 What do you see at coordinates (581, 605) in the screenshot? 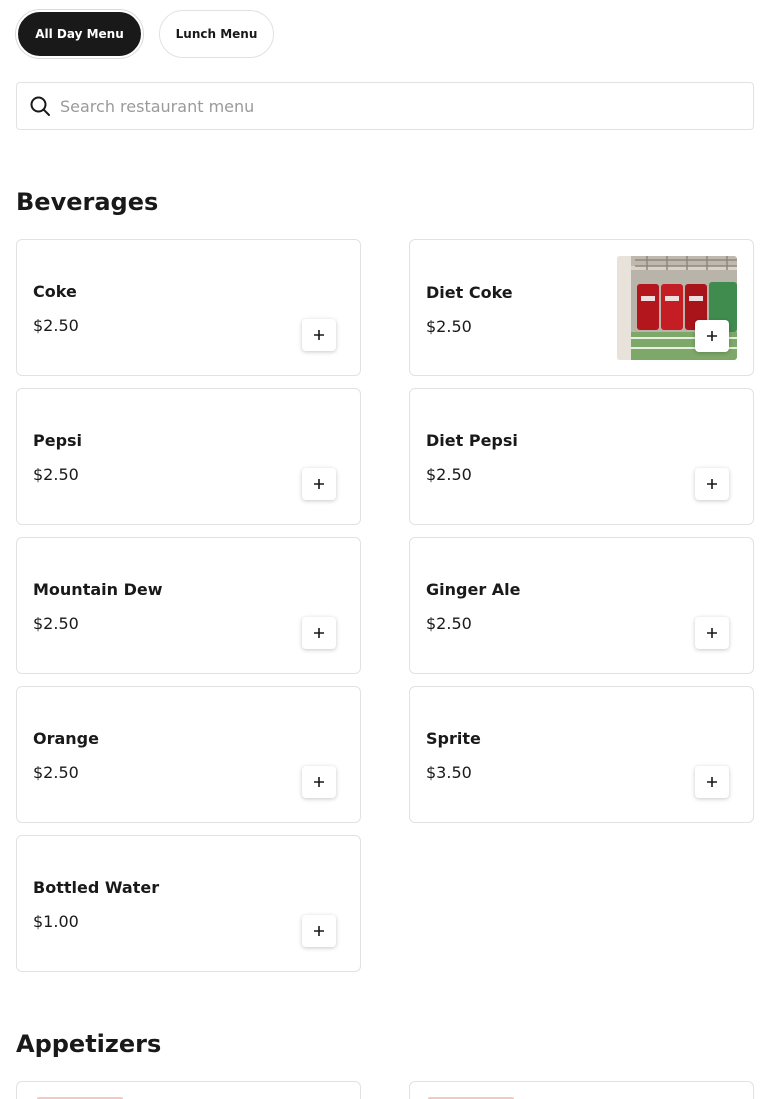
I see `menu-item-card: Ginger Ale $2.50` at bounding box center [581, 605].